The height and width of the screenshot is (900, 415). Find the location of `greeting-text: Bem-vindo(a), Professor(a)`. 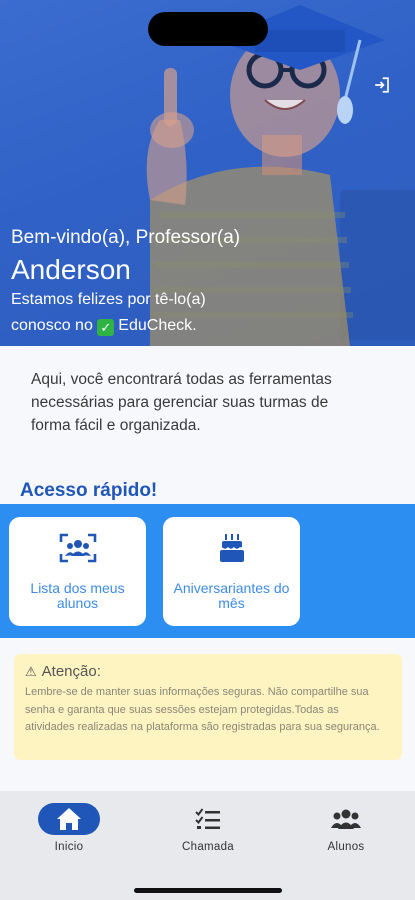

greeting-text: Bem-vindo(a), Professor(a) is located at coordinates (126, 237).